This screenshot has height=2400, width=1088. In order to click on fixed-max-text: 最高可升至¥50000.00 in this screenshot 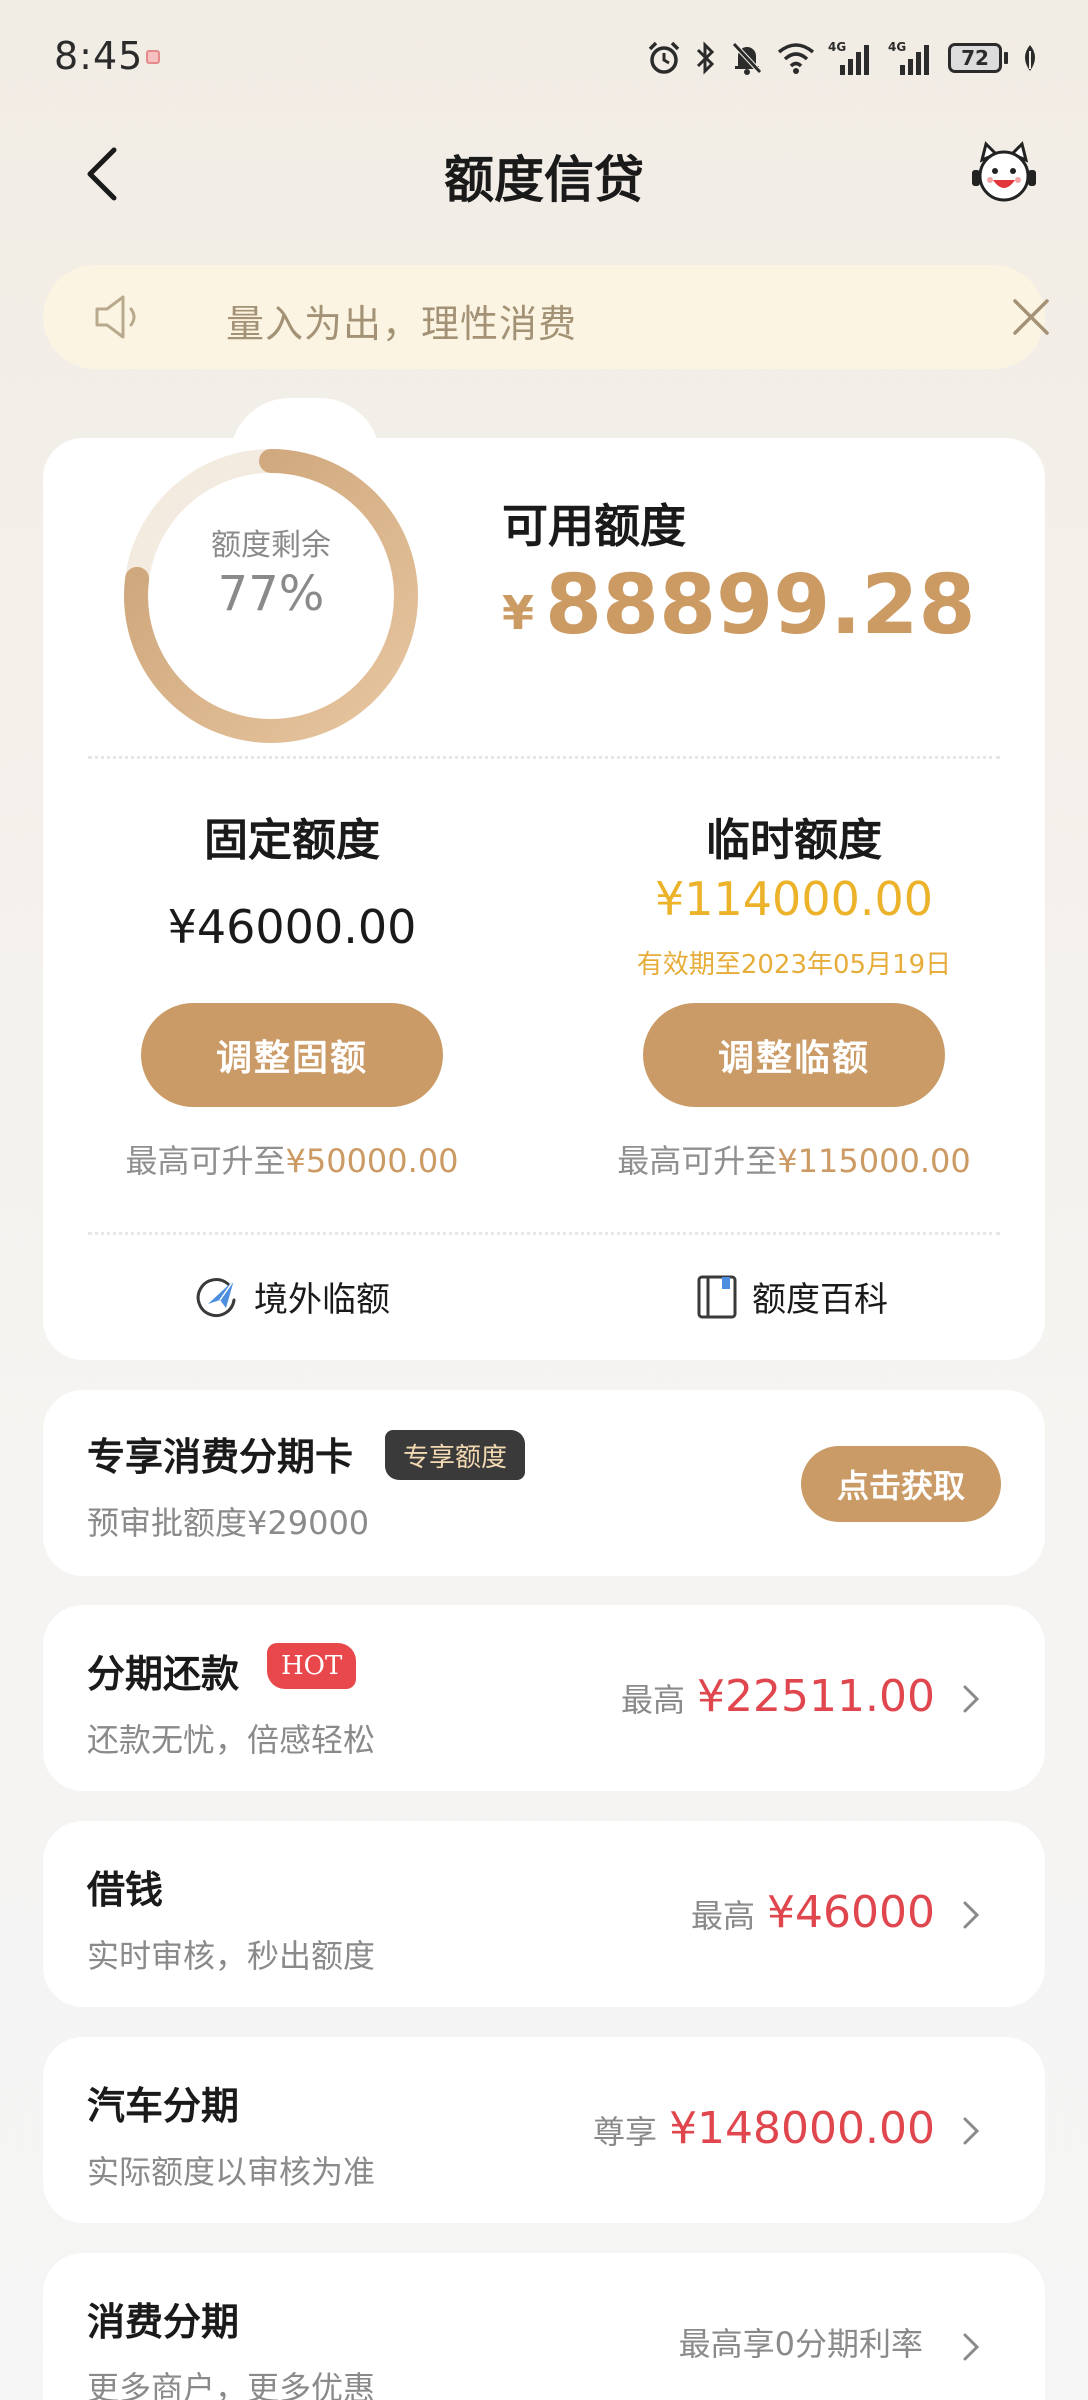, I will do `click(292, 1159)`.